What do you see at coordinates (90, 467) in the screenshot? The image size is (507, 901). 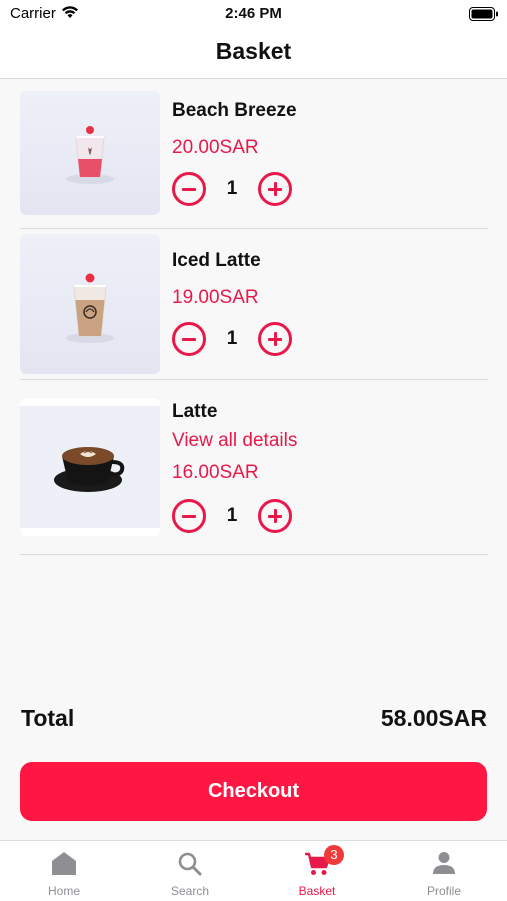 I see `latte-cup-image` at bounding box center [90, 467].